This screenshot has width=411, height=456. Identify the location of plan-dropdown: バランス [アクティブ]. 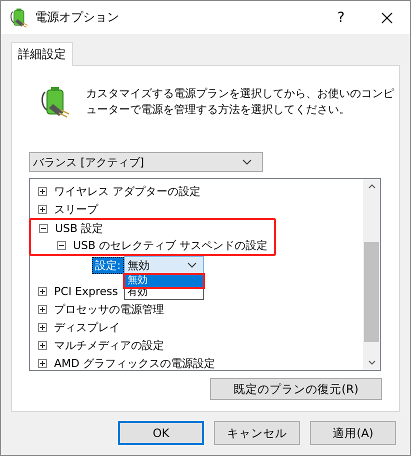
(146, 162).